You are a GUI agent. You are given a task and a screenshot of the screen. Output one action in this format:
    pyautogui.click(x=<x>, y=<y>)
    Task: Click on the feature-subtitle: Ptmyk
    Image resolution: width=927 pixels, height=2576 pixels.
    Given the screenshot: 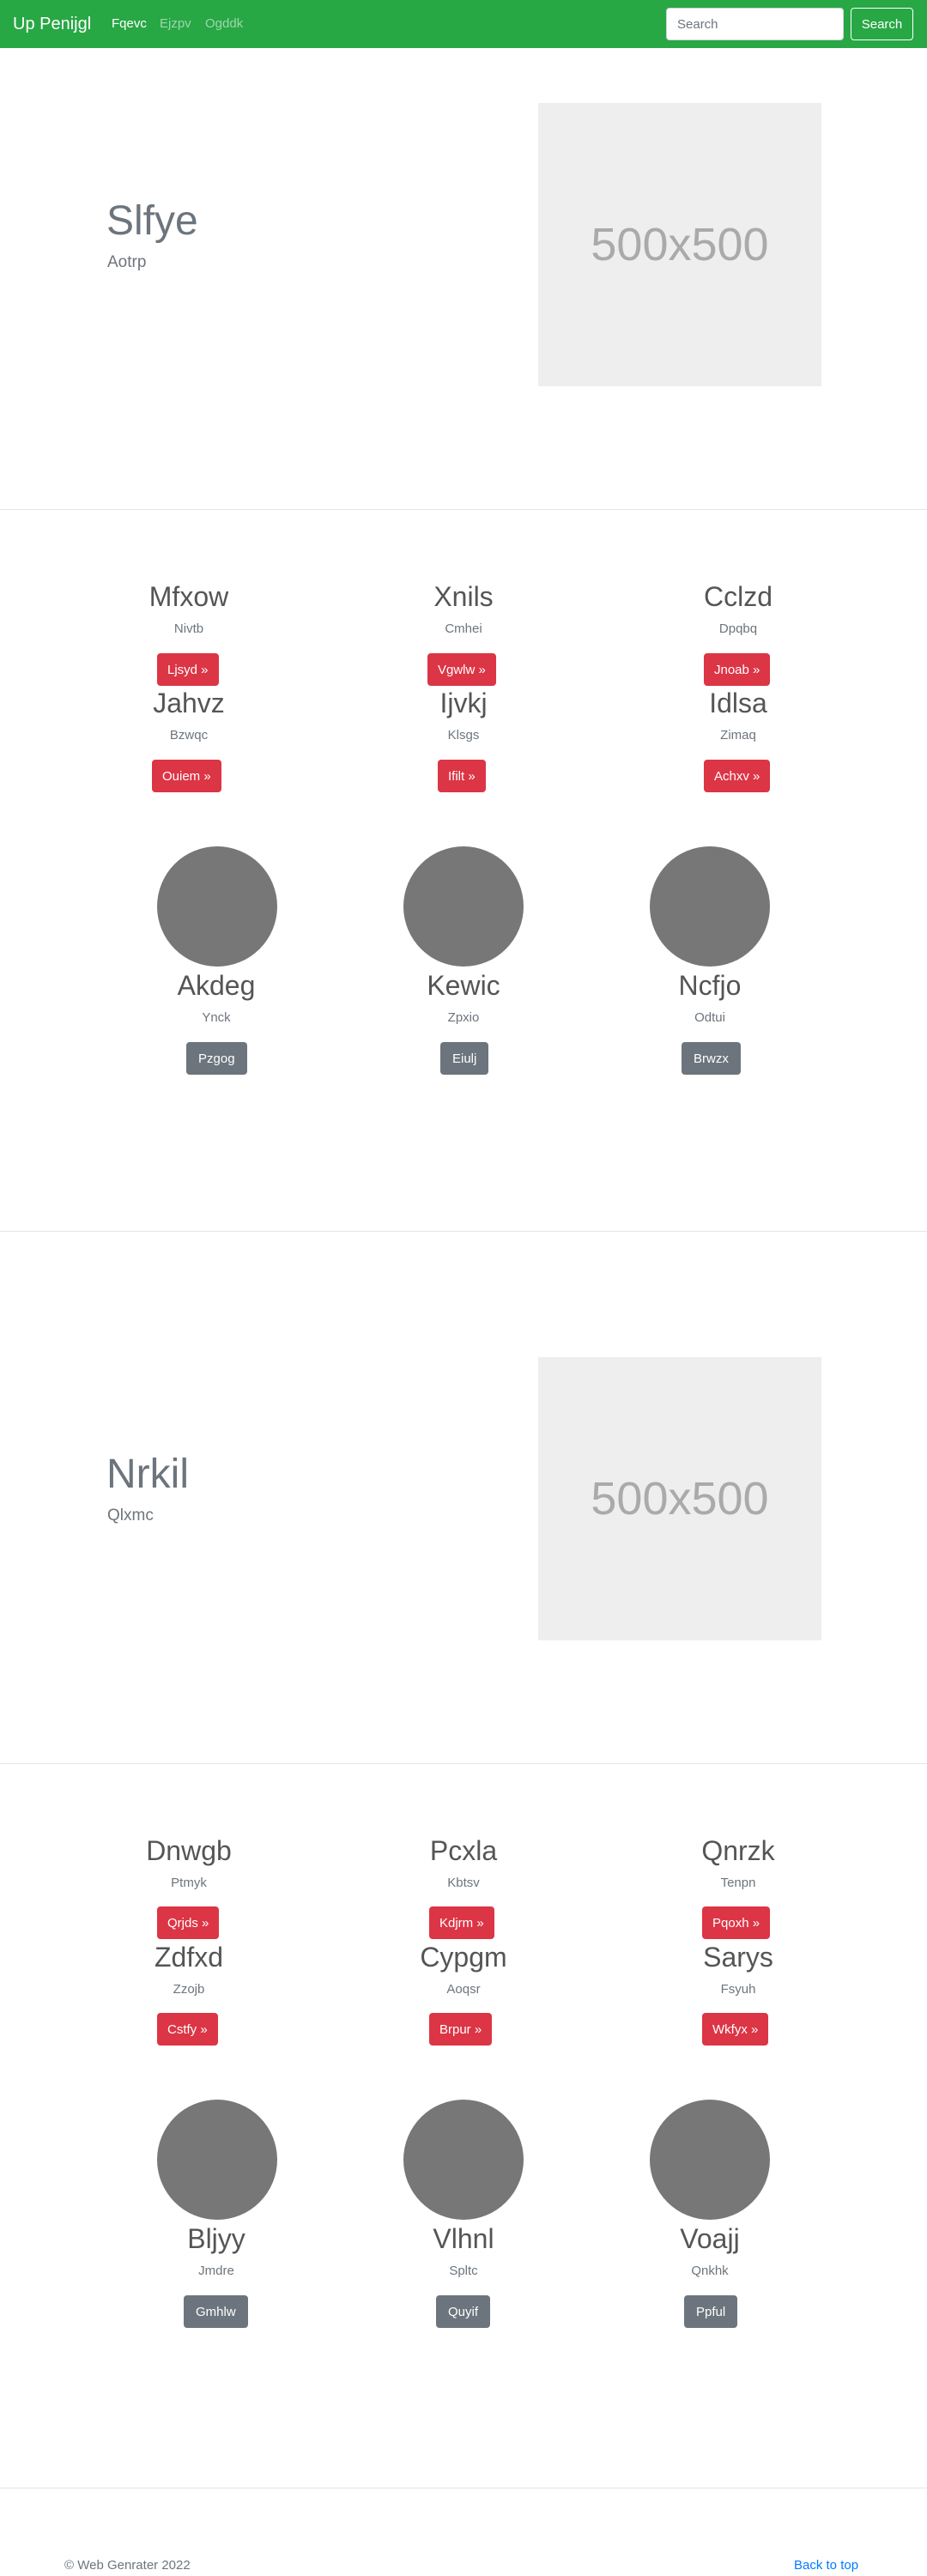 What is the action you would take?
    pyautogui.click(x=189, y=1883)
    